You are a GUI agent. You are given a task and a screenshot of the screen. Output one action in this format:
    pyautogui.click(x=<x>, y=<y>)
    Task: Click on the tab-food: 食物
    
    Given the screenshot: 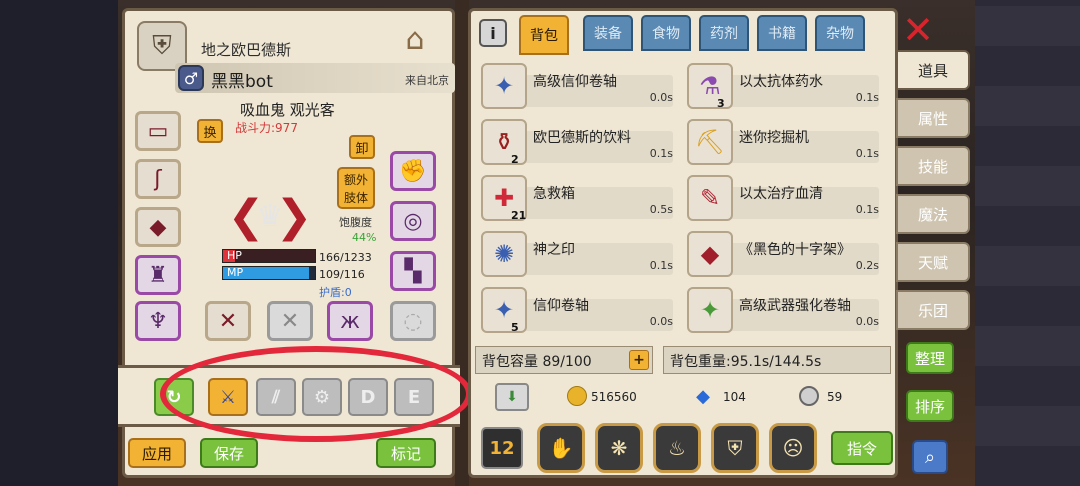 What is the action you would take?
    pyautogui.click(x=666, y=33)
    